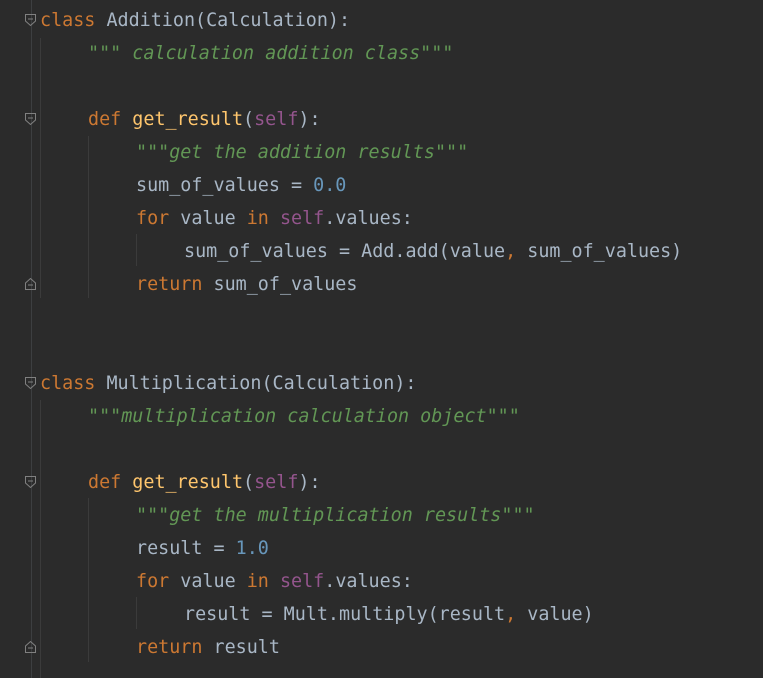 Image resolution: width=763 pixels, height=678 pixels. What do you see at coordinates (186, 548) in the screenshot?
I see `assignment-text: result =` at bounding box center [186, 548].